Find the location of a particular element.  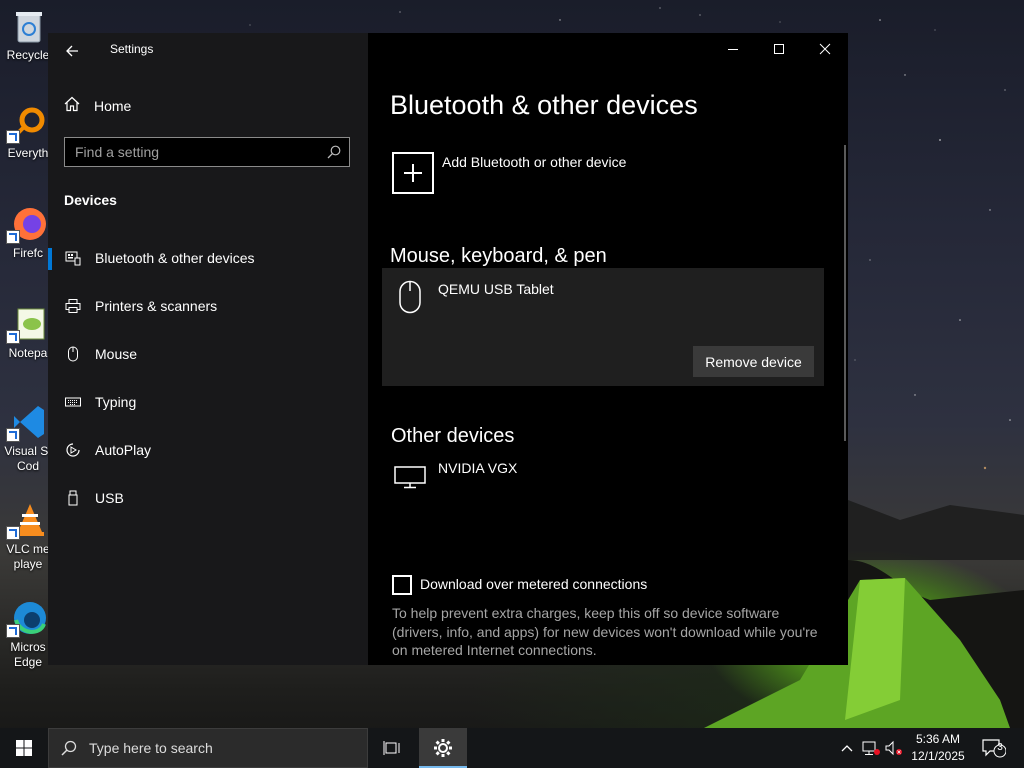

devices-section-heading: Devices is located at coordinates (90, 200).